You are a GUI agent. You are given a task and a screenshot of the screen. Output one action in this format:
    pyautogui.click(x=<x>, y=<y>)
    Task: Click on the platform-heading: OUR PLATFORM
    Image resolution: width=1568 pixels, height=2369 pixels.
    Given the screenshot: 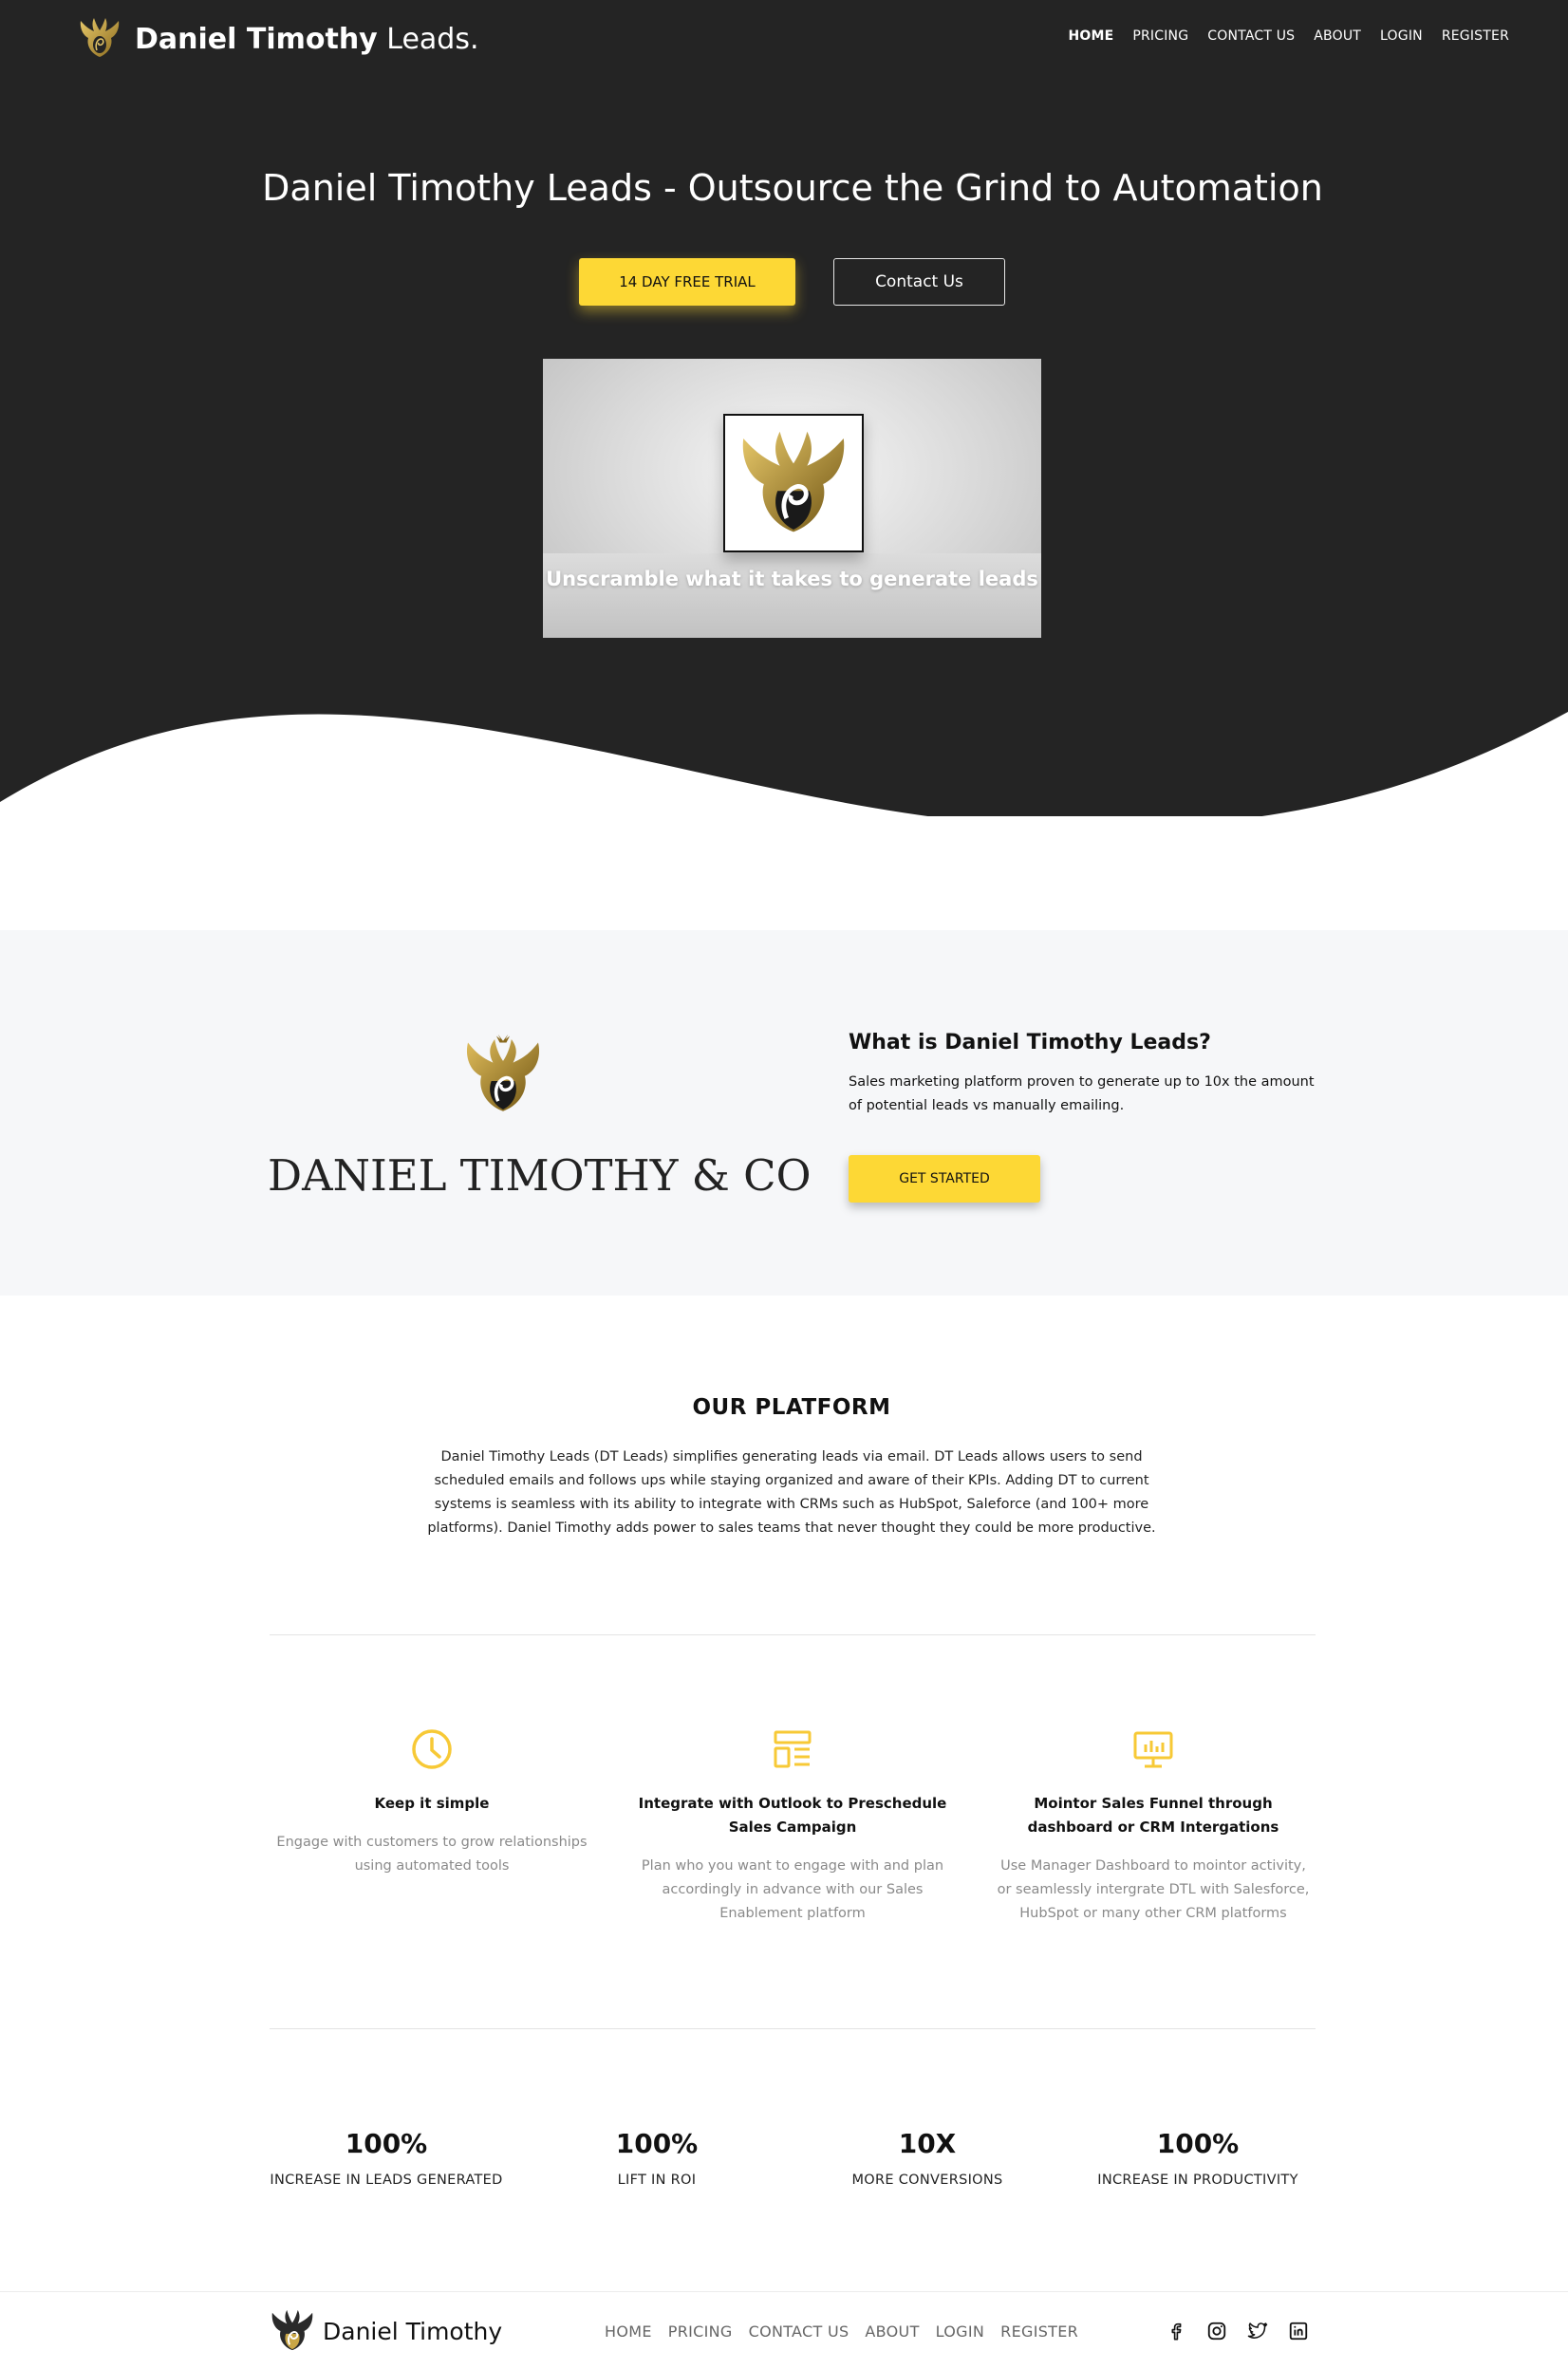 What is the action you would take?
    pyautogui.click(x=792, y=1407)
    